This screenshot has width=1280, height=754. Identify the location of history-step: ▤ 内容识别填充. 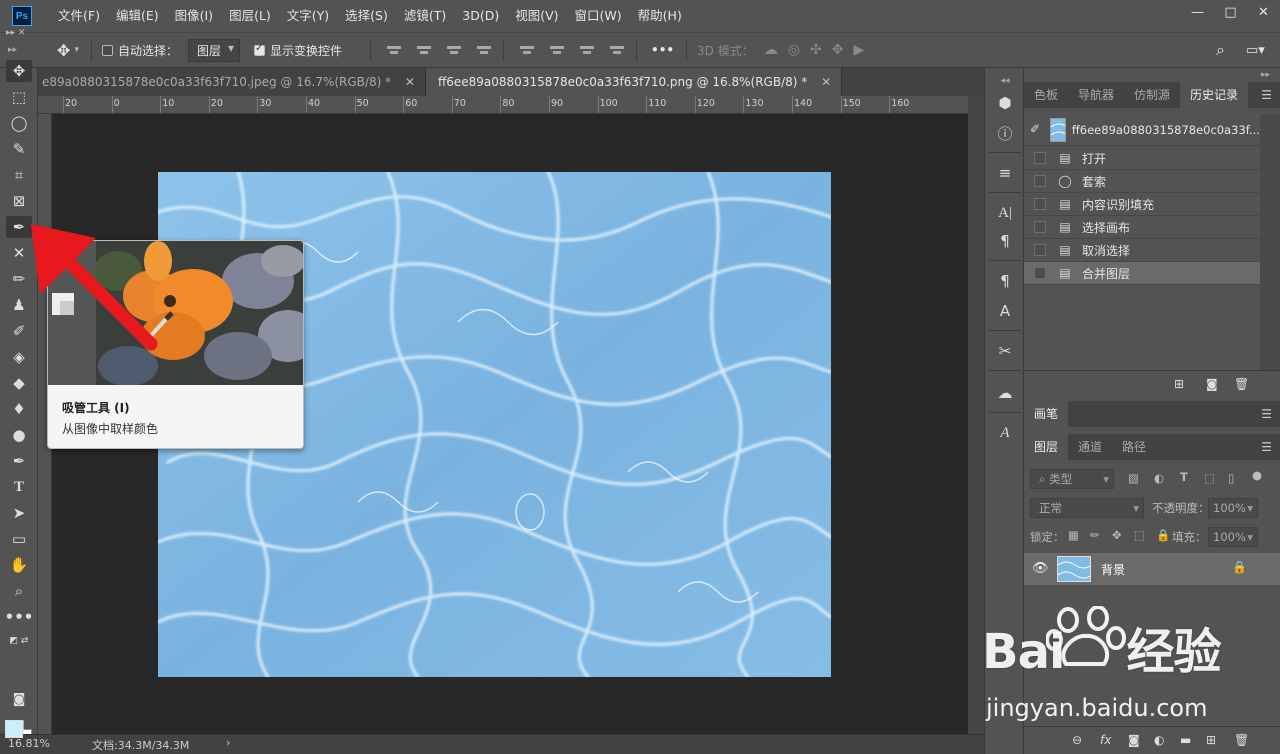
(1142, 204).